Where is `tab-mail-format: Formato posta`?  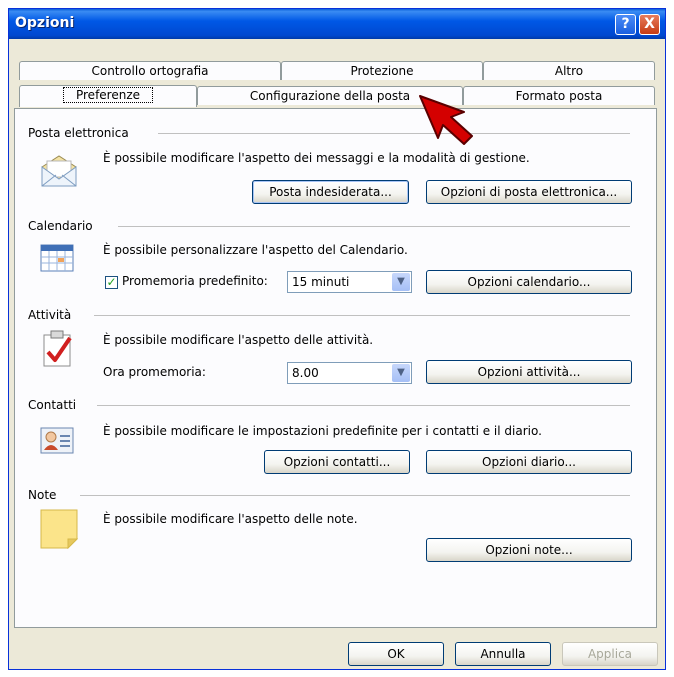
tab-mail-format: Formato posta is located at coordinates (559, 95).